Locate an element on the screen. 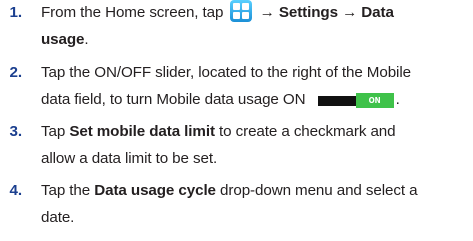 The width and height of the screenshot is (473, 241). step-1-line-2: usage. is located at coordinates (65, 40).